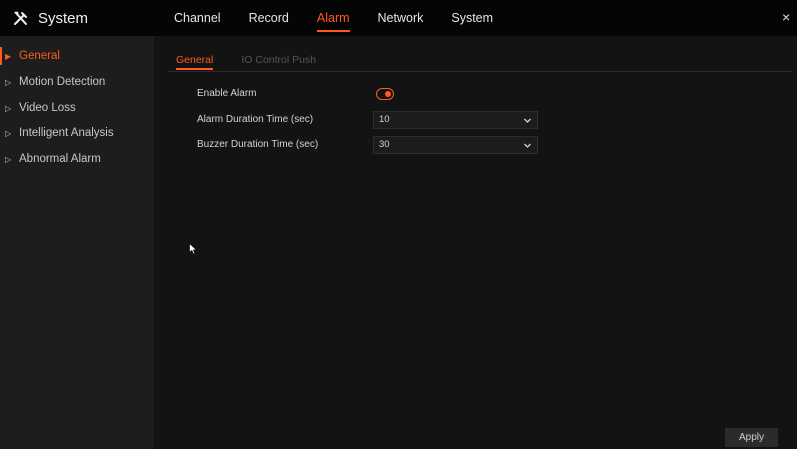 The width and height of the screenshot is (802, 449). Describe the element at coordinates (789, 17) in the screenshot. I see `close-icon: ×` at that location.